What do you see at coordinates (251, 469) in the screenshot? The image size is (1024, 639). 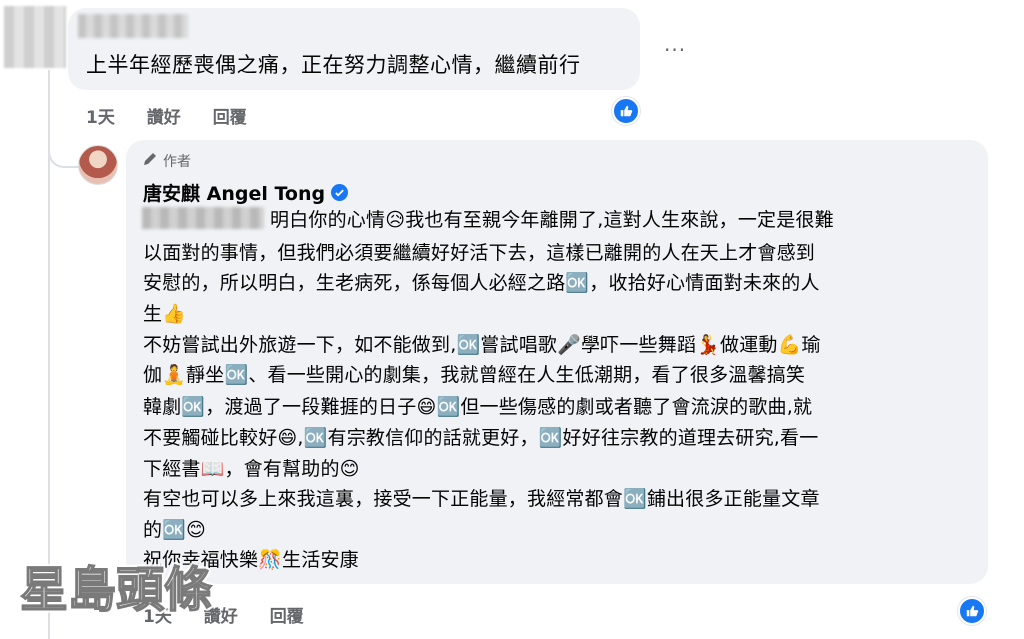 I see `reply-line: 下經書📖，會有幫助的😊` at bounding box center [251, 469].